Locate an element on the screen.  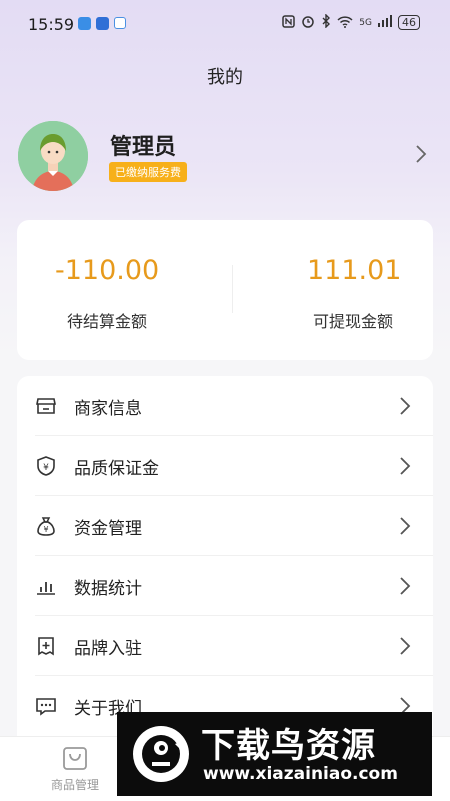
bar-chart-icon is located at coordinates (46, 586).